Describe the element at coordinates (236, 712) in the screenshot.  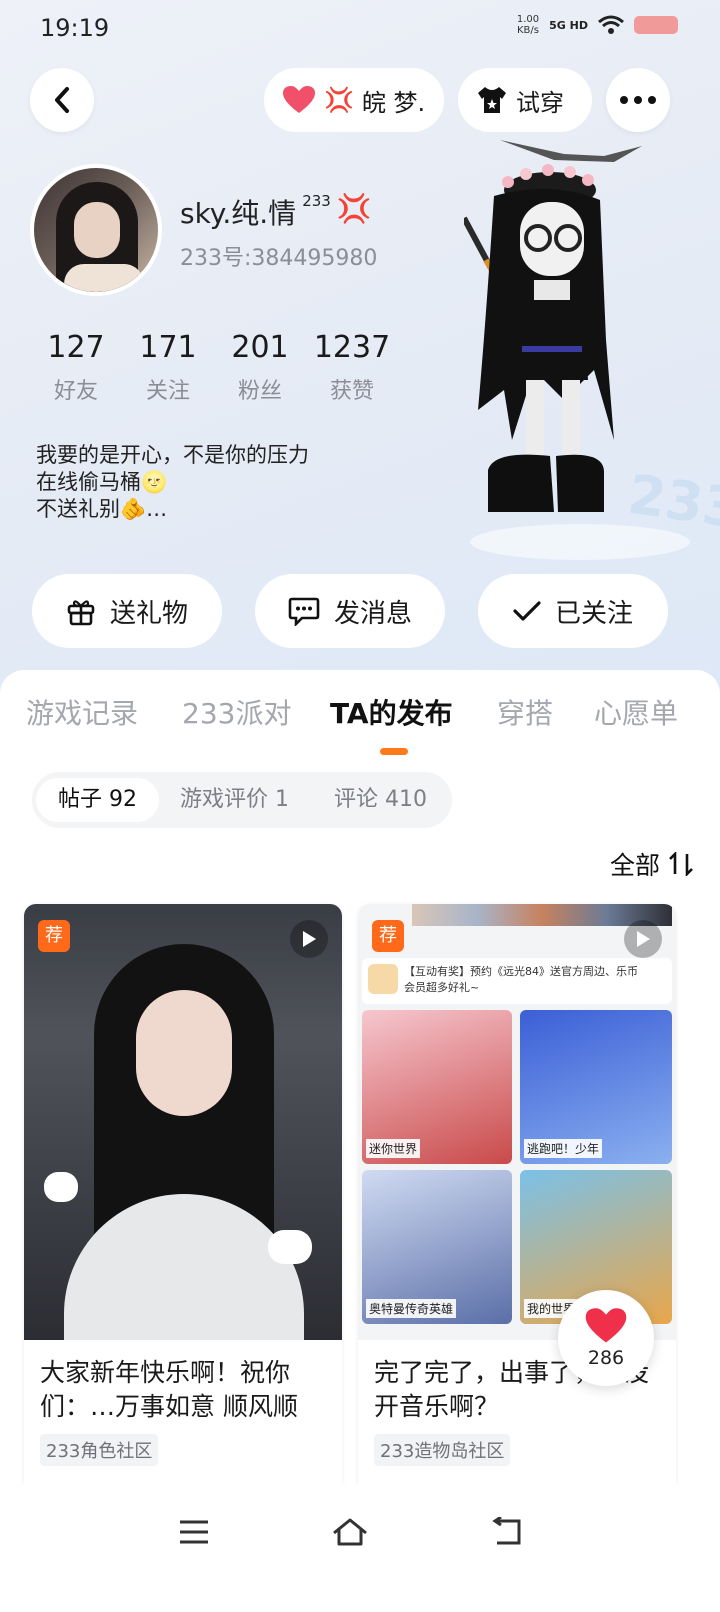
I see `tab-233-party: 233派对` at that location.